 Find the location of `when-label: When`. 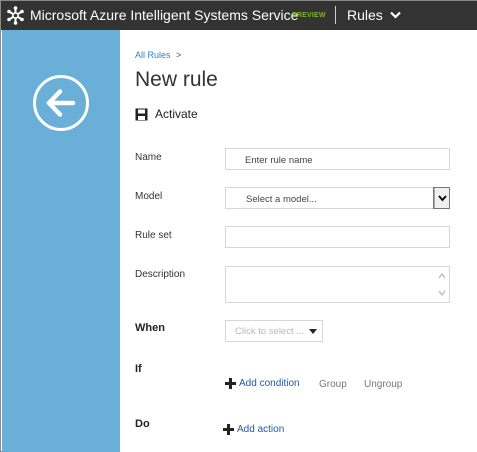

when-label: When is located at coordinates (150, 328).